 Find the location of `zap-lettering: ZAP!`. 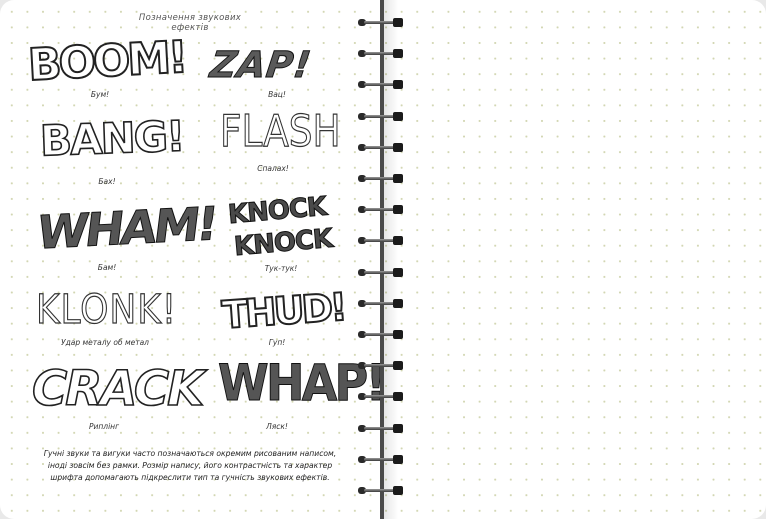

zap-lettering: ZAP! is located at coordinates (260, 66).